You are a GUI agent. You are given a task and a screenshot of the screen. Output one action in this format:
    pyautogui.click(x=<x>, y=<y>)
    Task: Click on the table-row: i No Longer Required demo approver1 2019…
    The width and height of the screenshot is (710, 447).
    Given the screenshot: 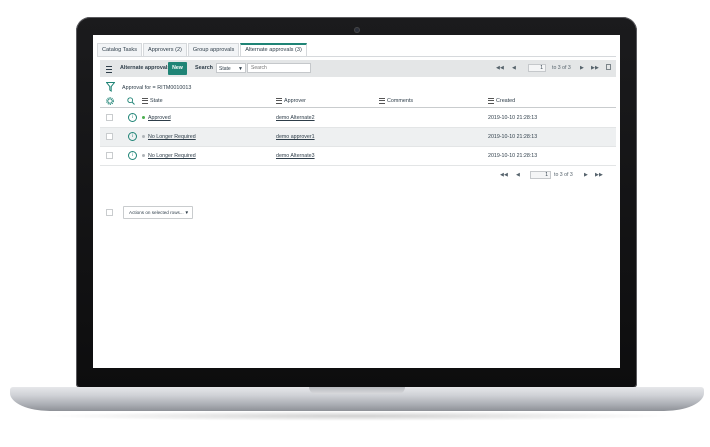 What is the action you would take?
    pyautogui.click(x=358, y=137)
    